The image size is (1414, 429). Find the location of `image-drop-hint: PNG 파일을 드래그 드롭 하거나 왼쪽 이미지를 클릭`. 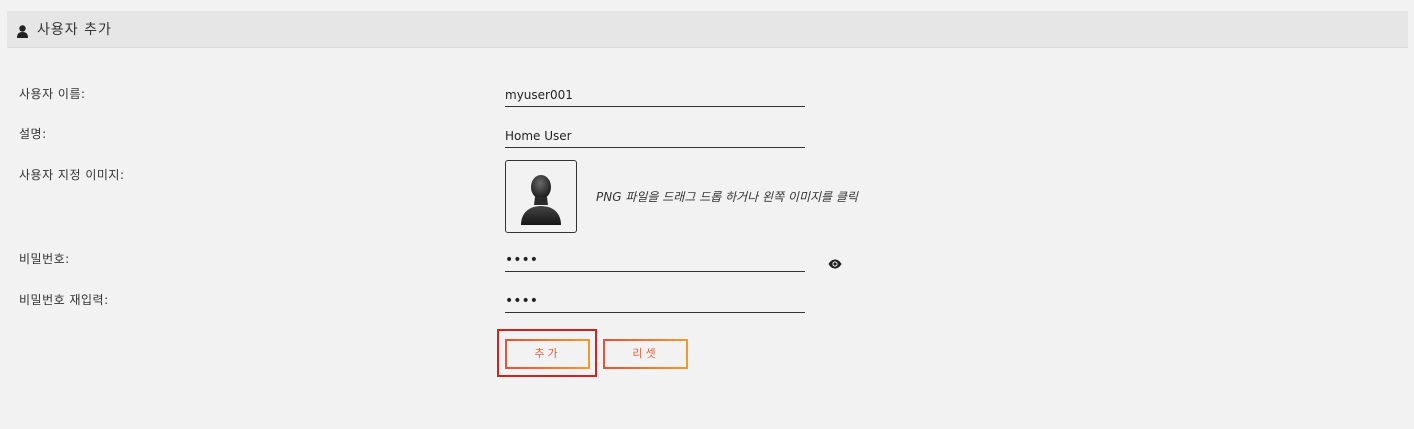

image-drop-hint: PNG 파일을 드래그 드롭 하거나 왼쪽 이미지를 클릭 is located at coordinates (727, 197).